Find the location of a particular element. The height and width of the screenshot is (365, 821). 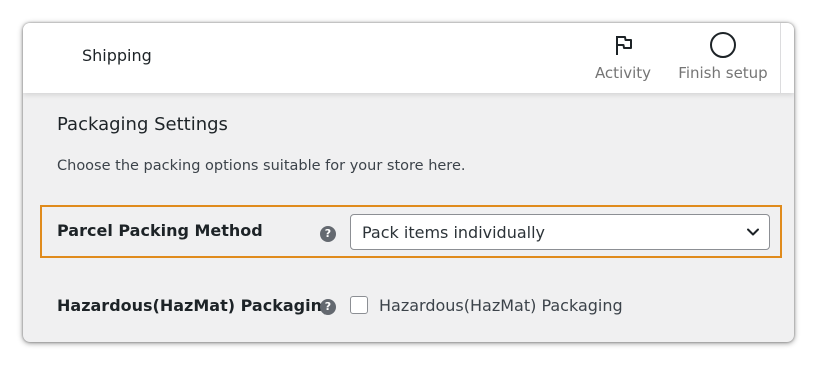

packing-method-value: Pack items individually is located at coordinates (454, 232).